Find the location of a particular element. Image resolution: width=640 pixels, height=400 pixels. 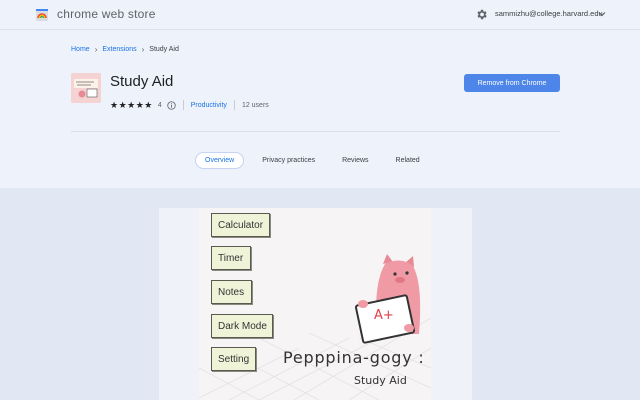

setting-button: Setting is located at coordinates (233, 359).